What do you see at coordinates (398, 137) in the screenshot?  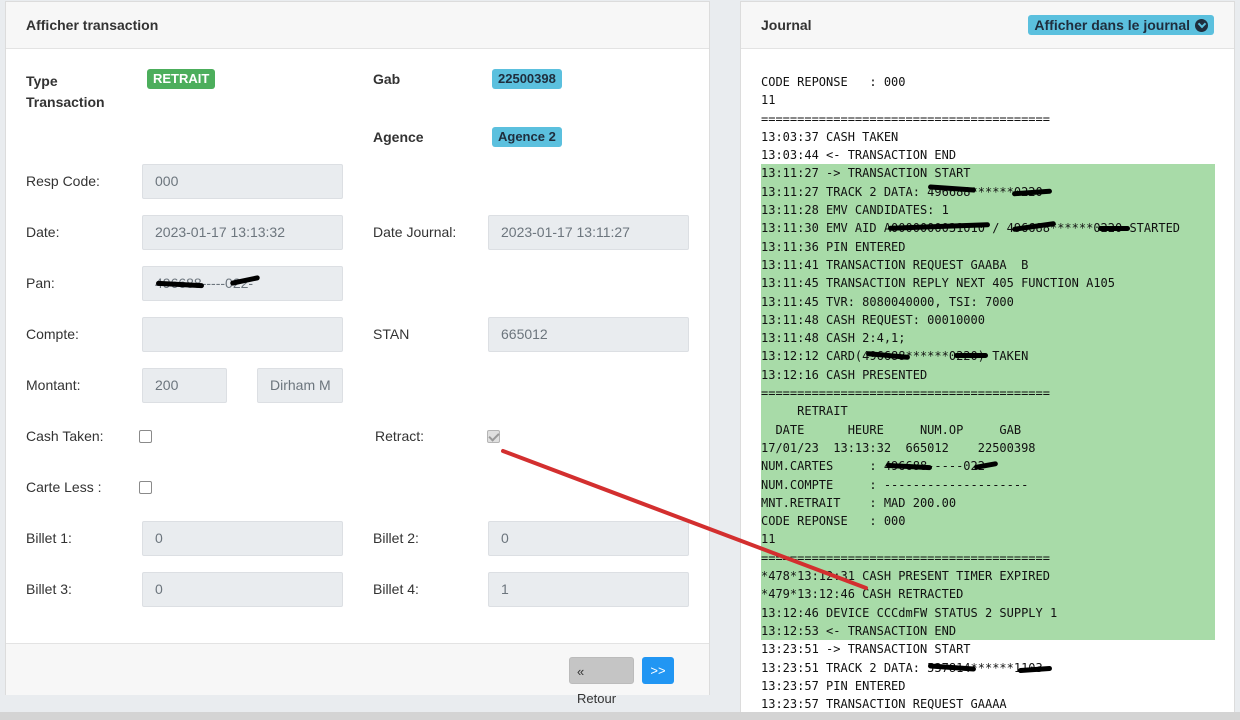 I see `agence-label: Agence` at bounding box center [398, 137].